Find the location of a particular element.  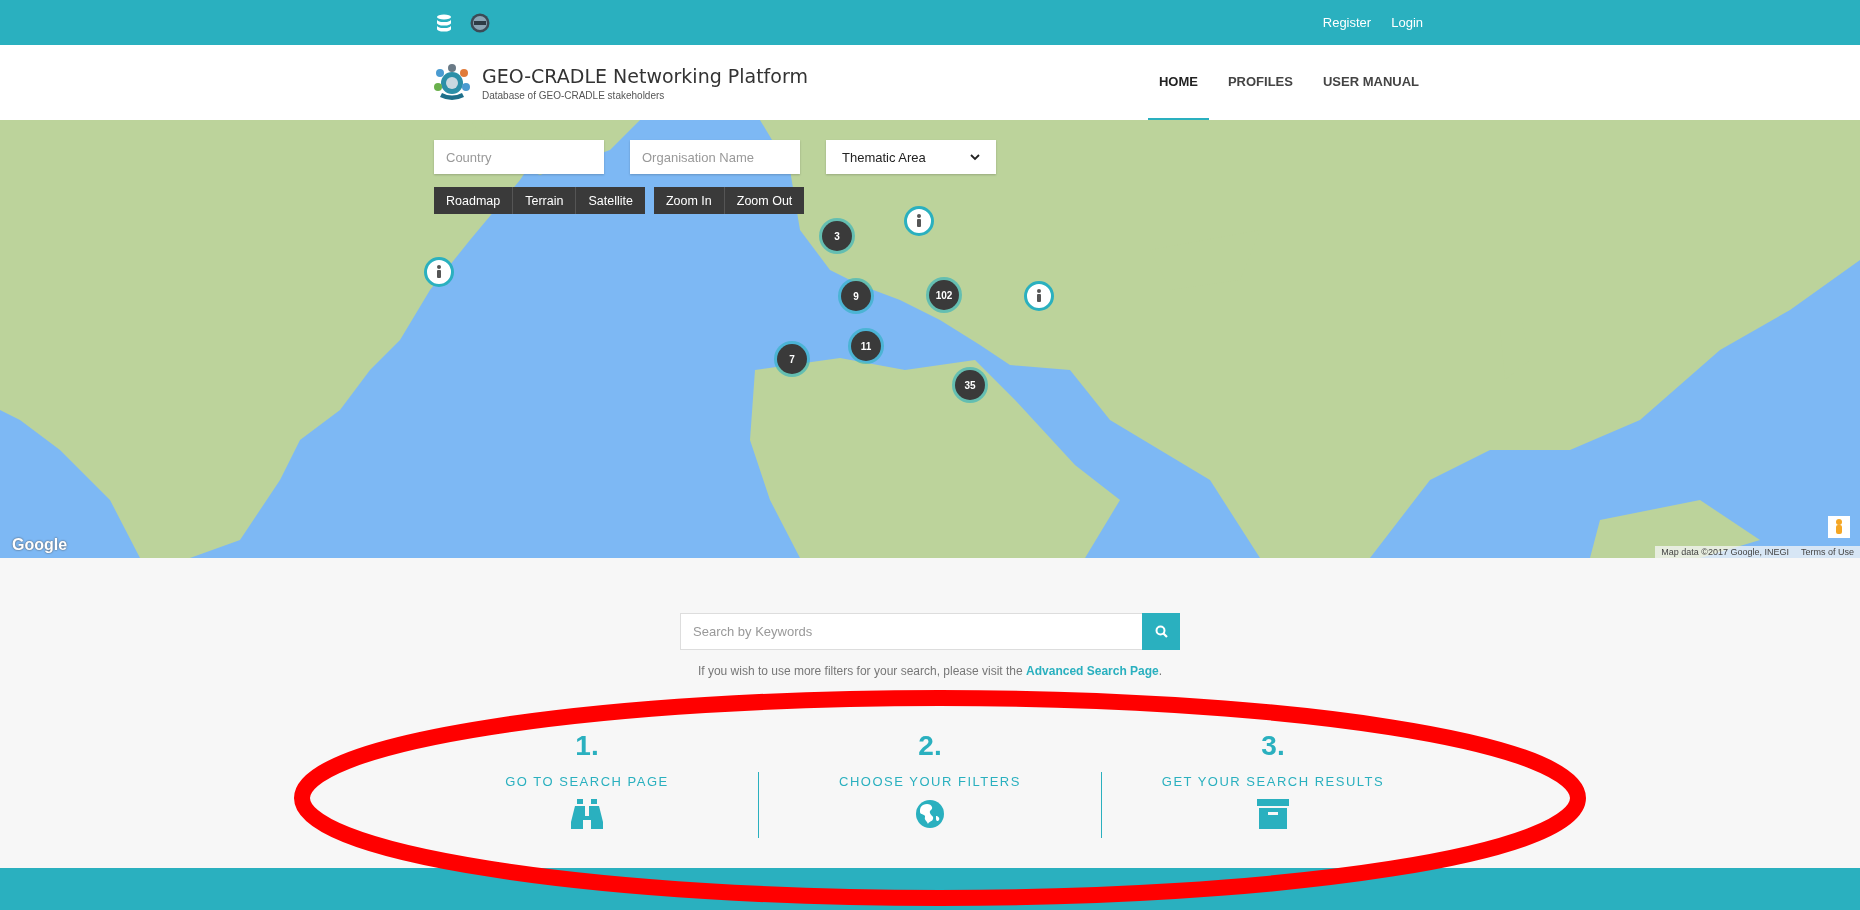

thematic-area-dropdown: Thematic Area is located at coordinates (911, 157).